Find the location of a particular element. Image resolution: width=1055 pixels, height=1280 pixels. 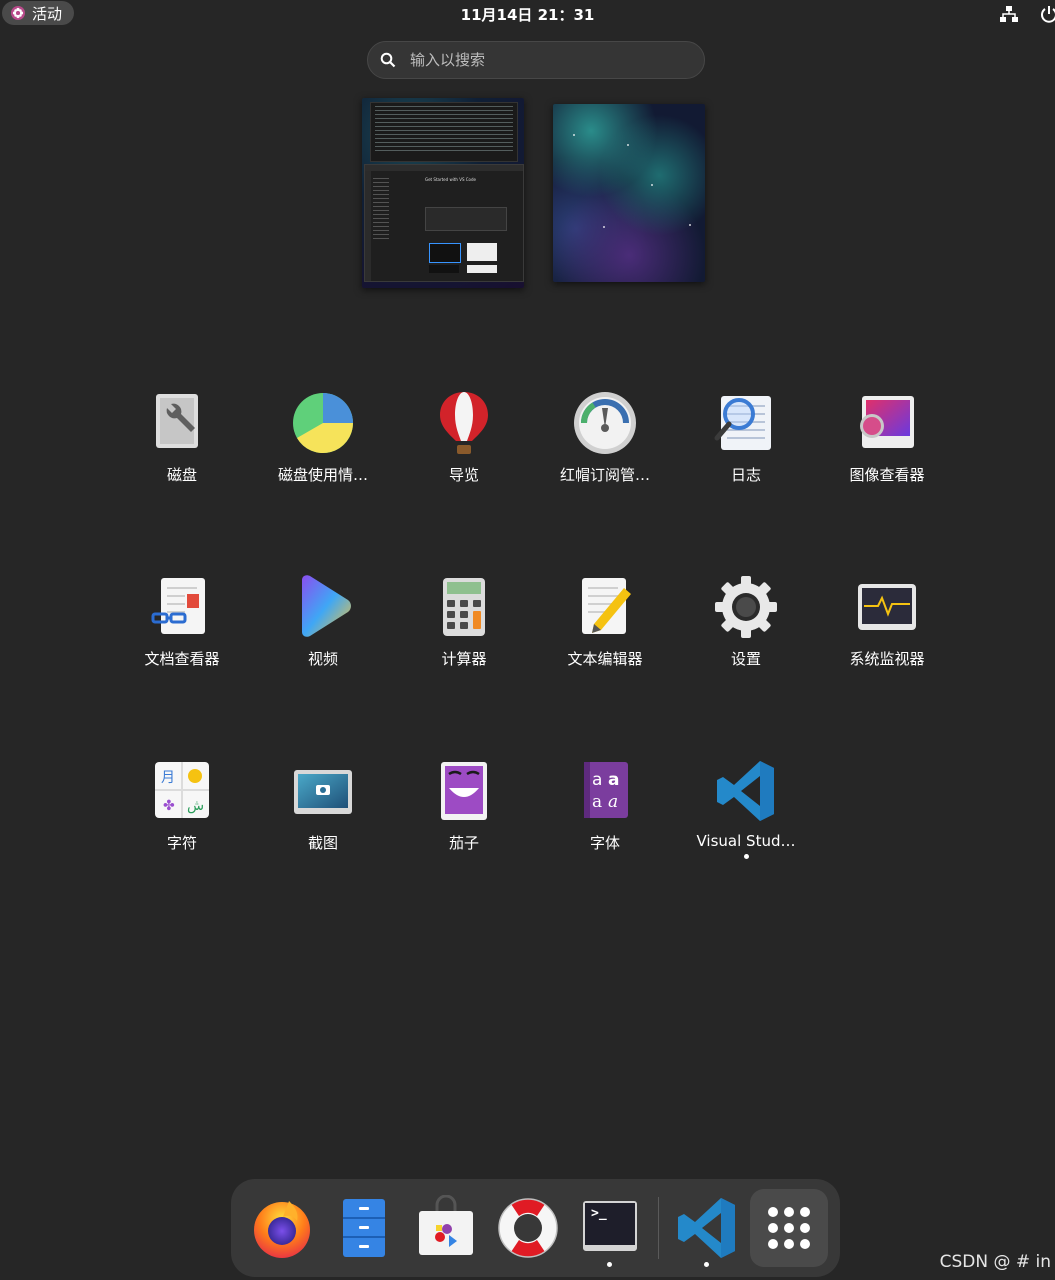

redhat-flower-icon is located at coordinates (18, 13).